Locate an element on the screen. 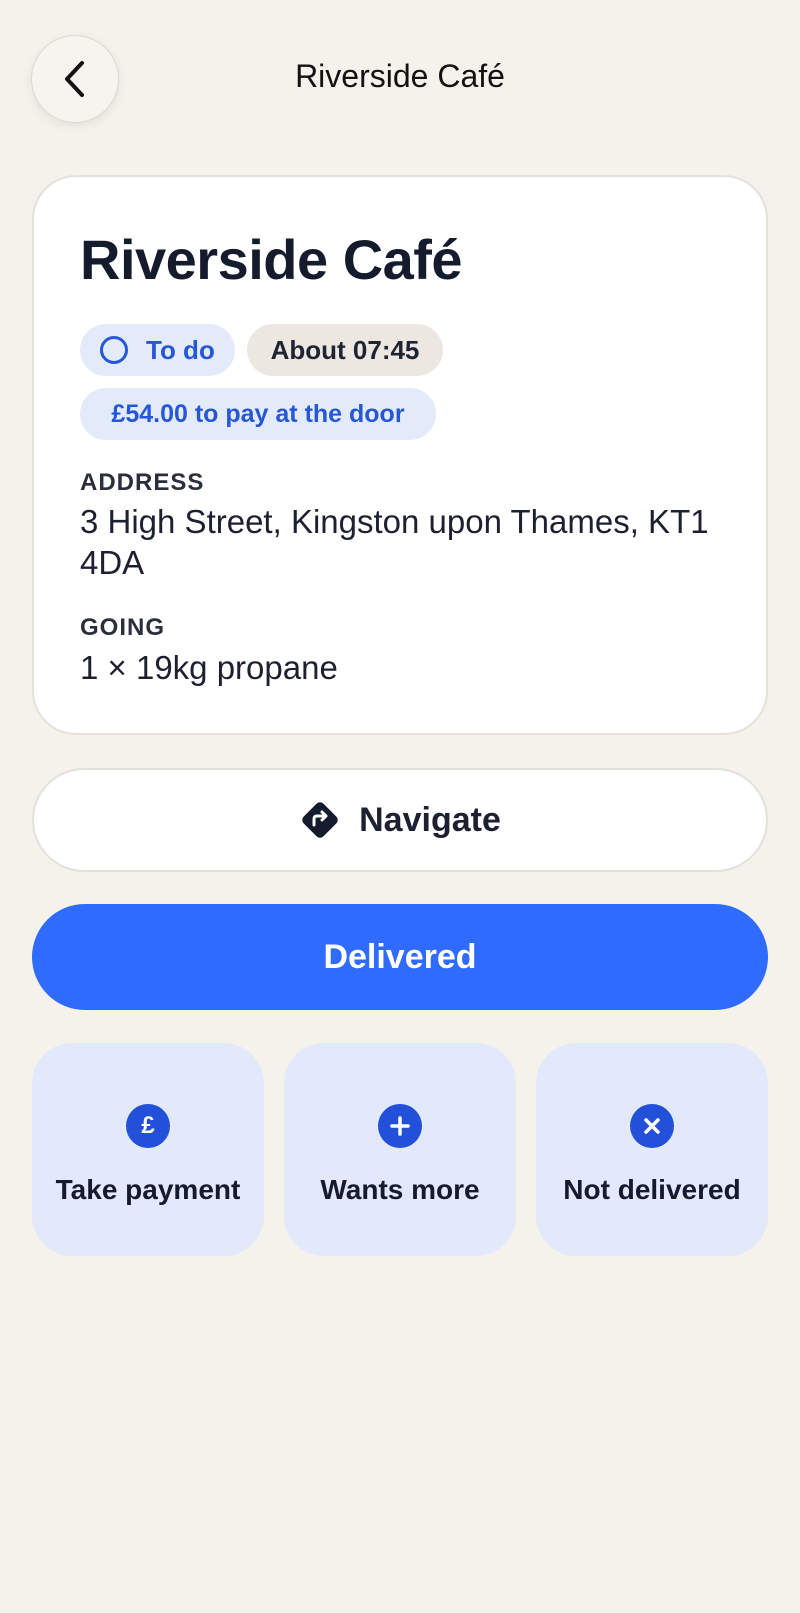 Image resolution: width=800 pixels, height=1613 pixels. delivered-button: Delivered is located at coordinates (400, 957).